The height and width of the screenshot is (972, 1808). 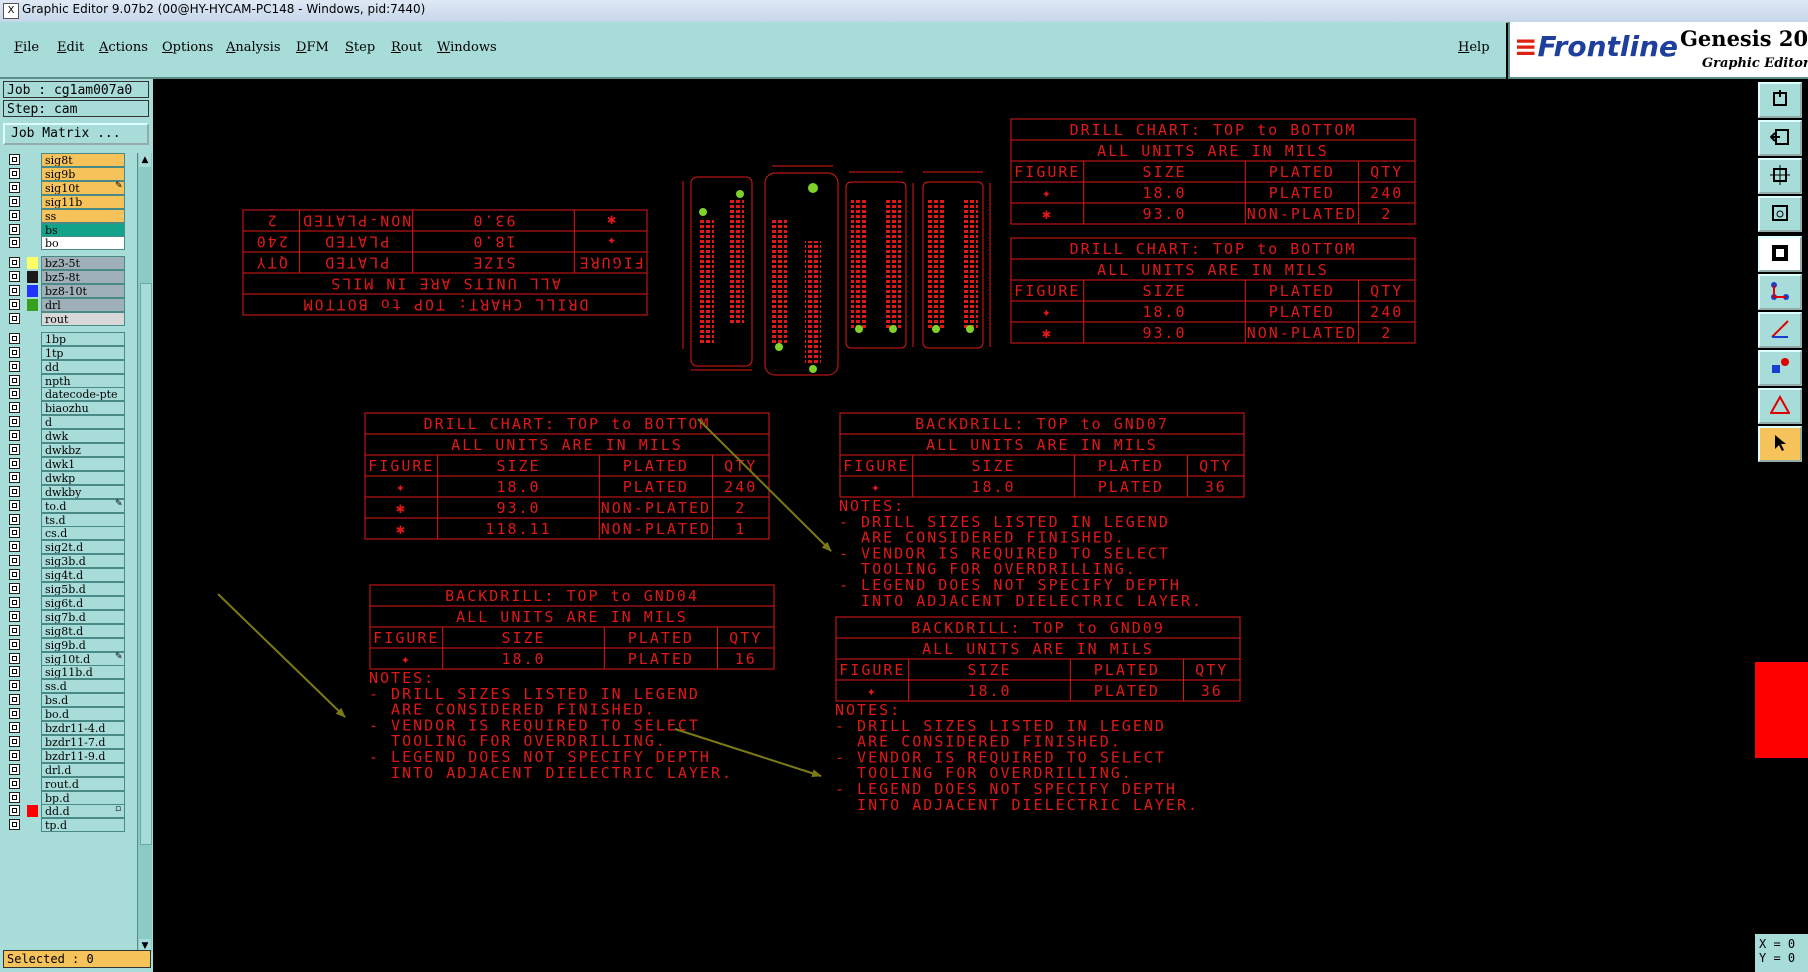 I want to click on layer-name: dwk1, so click(x=83, y=463).